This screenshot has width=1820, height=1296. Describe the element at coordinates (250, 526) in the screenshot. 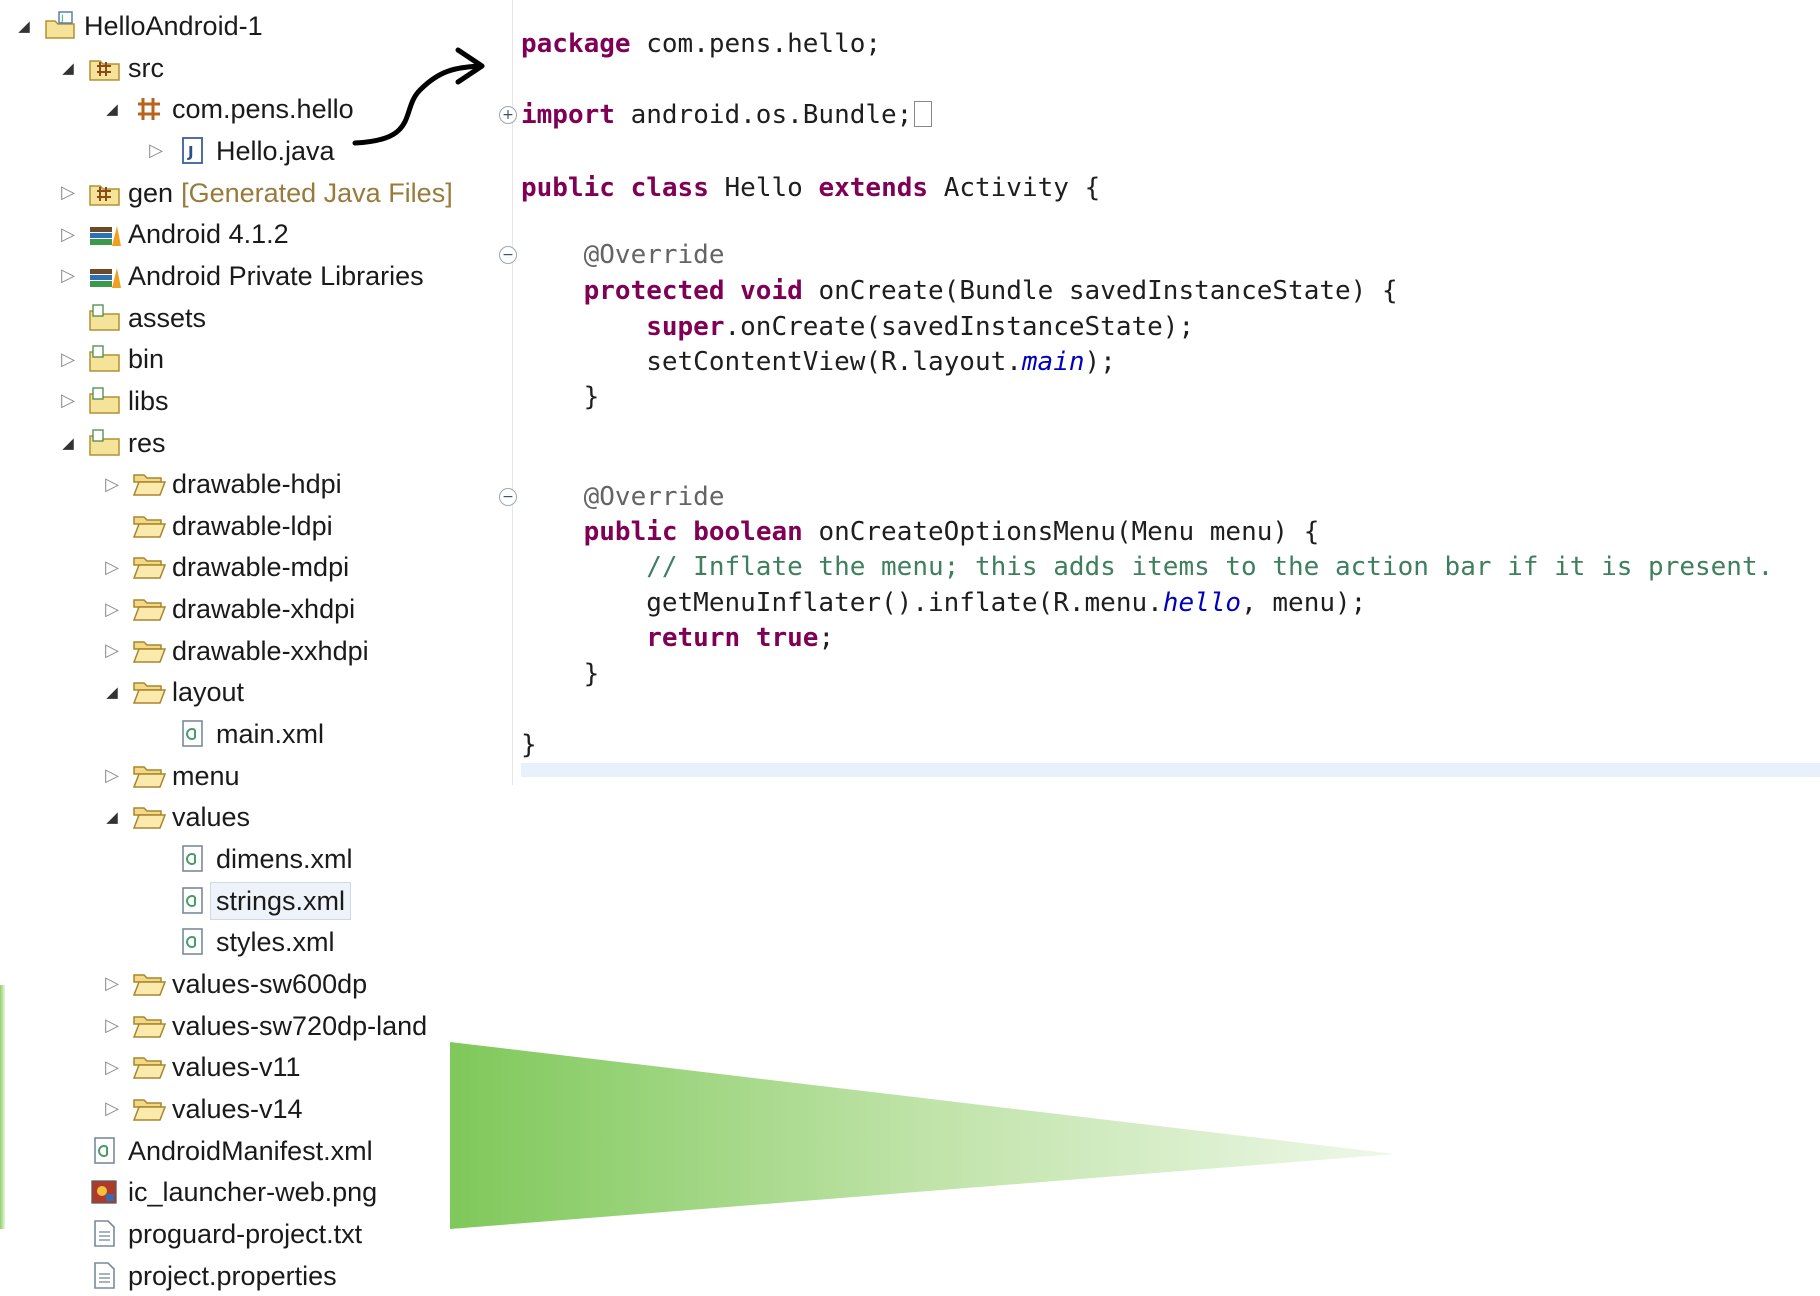

I see `tree-item-drawable-ldpi: drawable-ldpi` at that location.